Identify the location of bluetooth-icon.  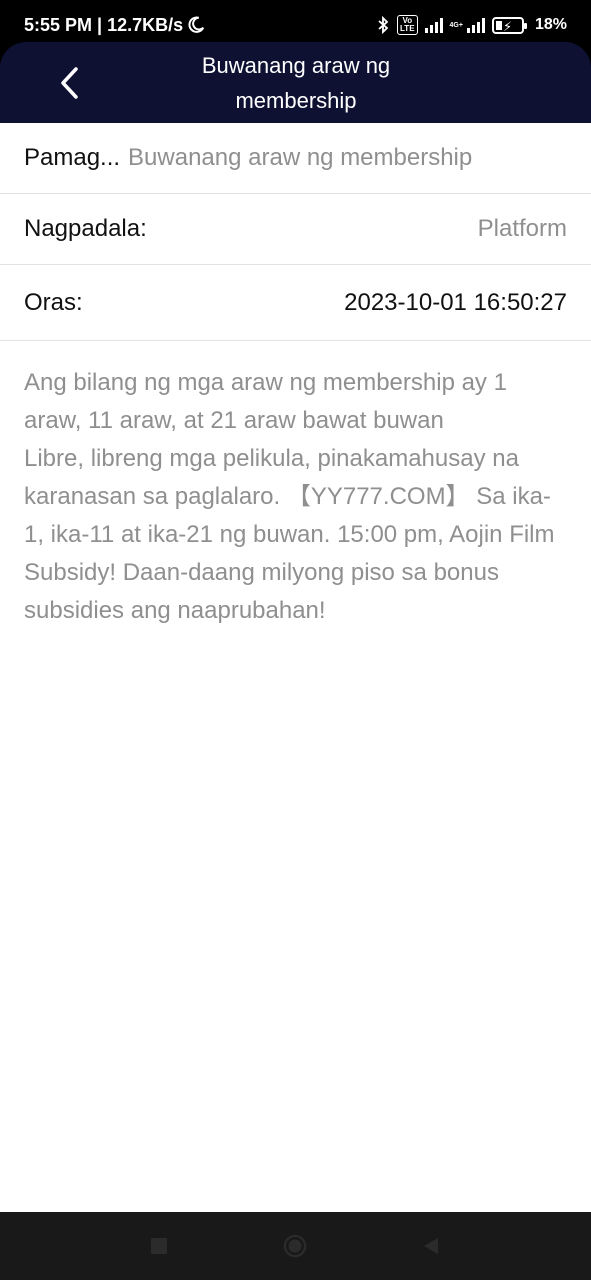
(383, 25).